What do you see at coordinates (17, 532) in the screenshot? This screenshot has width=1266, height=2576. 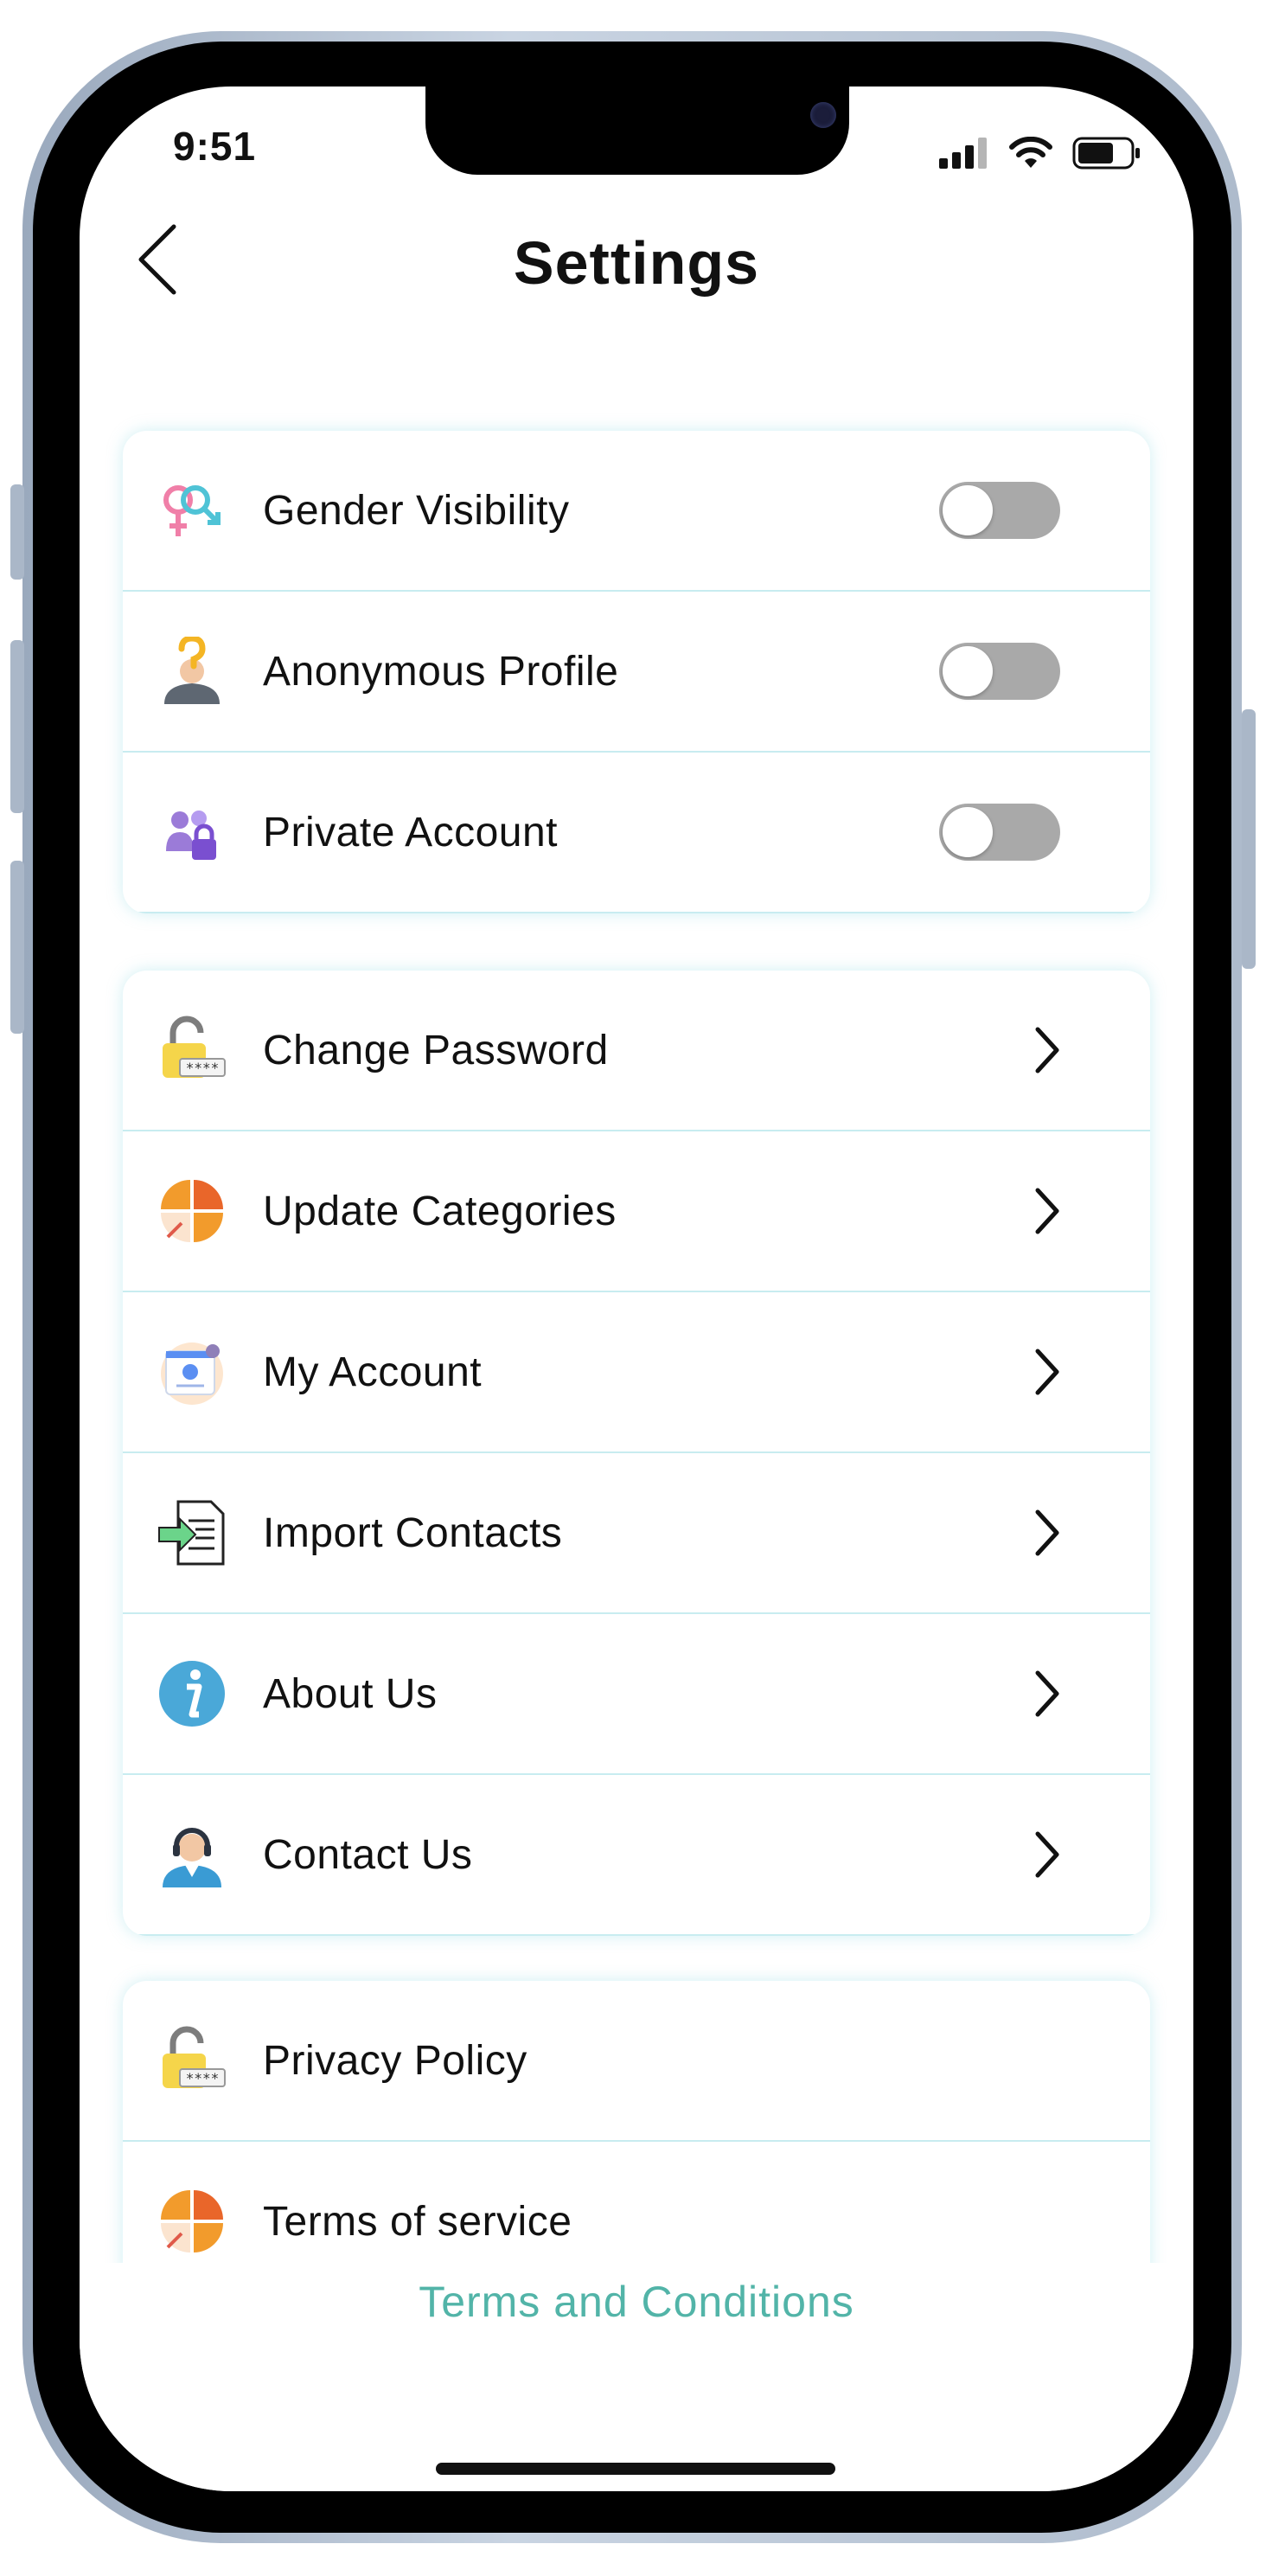 I see `silent-switch` at bounding box center [17, 532].